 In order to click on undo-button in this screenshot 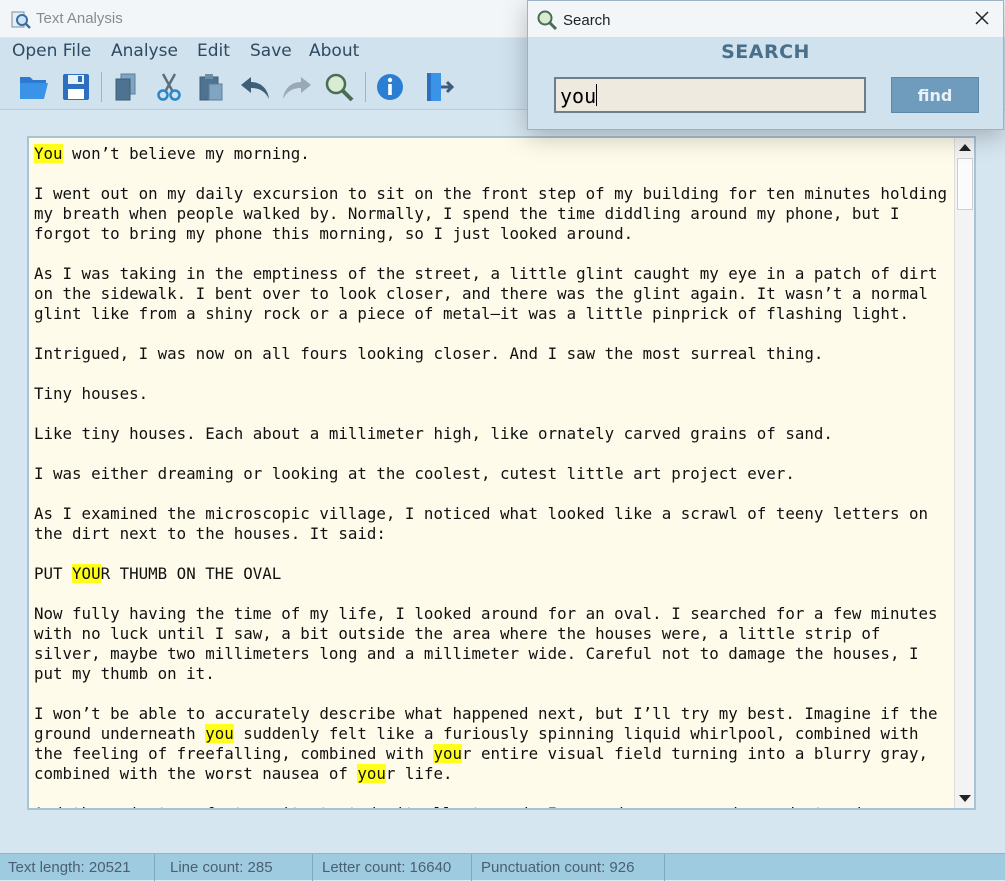, I will do `click(255, 87)`.